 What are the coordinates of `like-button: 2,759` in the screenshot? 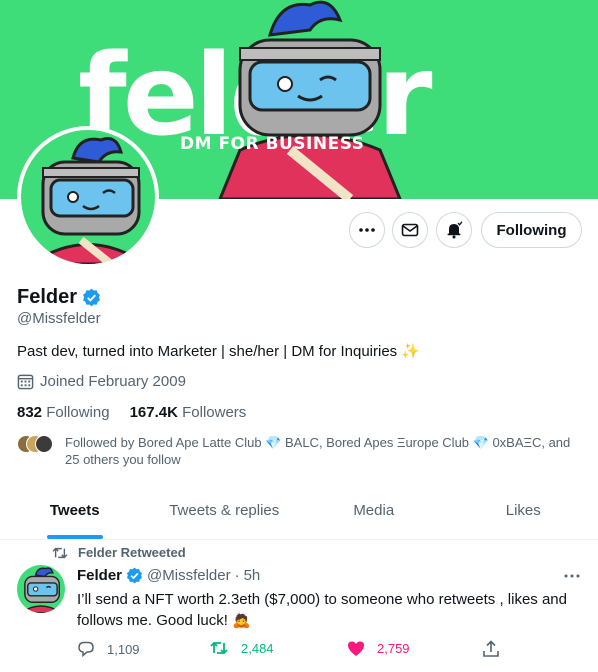 It's located at (378, 648).